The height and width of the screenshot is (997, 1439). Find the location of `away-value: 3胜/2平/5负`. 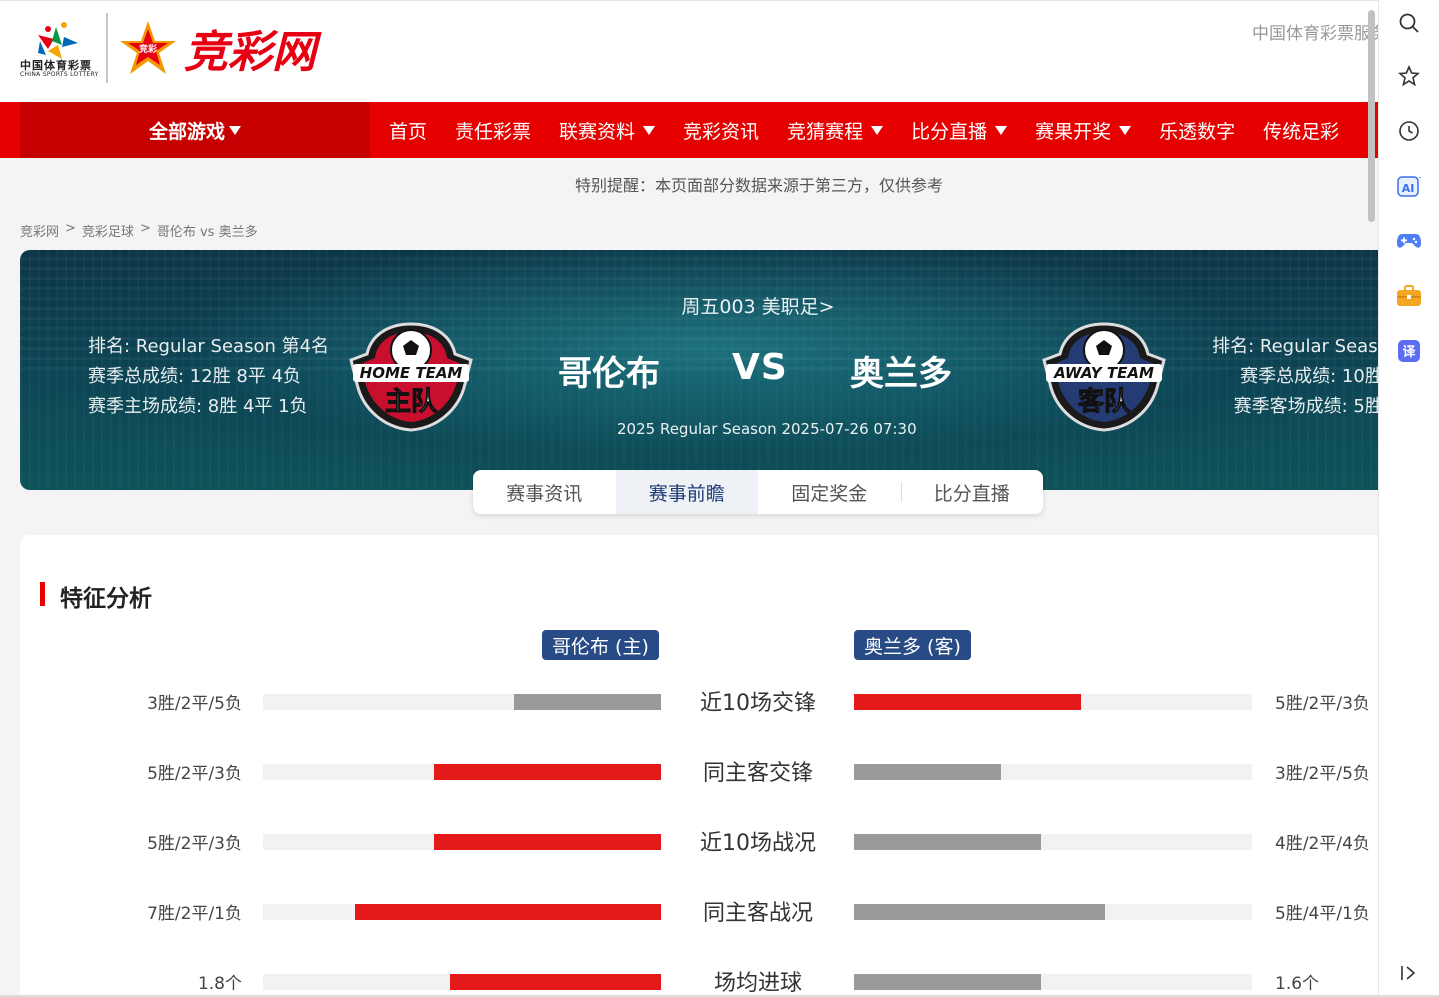

away-value: 3胜/2平/5负 is located at coordinates (1322, 774).